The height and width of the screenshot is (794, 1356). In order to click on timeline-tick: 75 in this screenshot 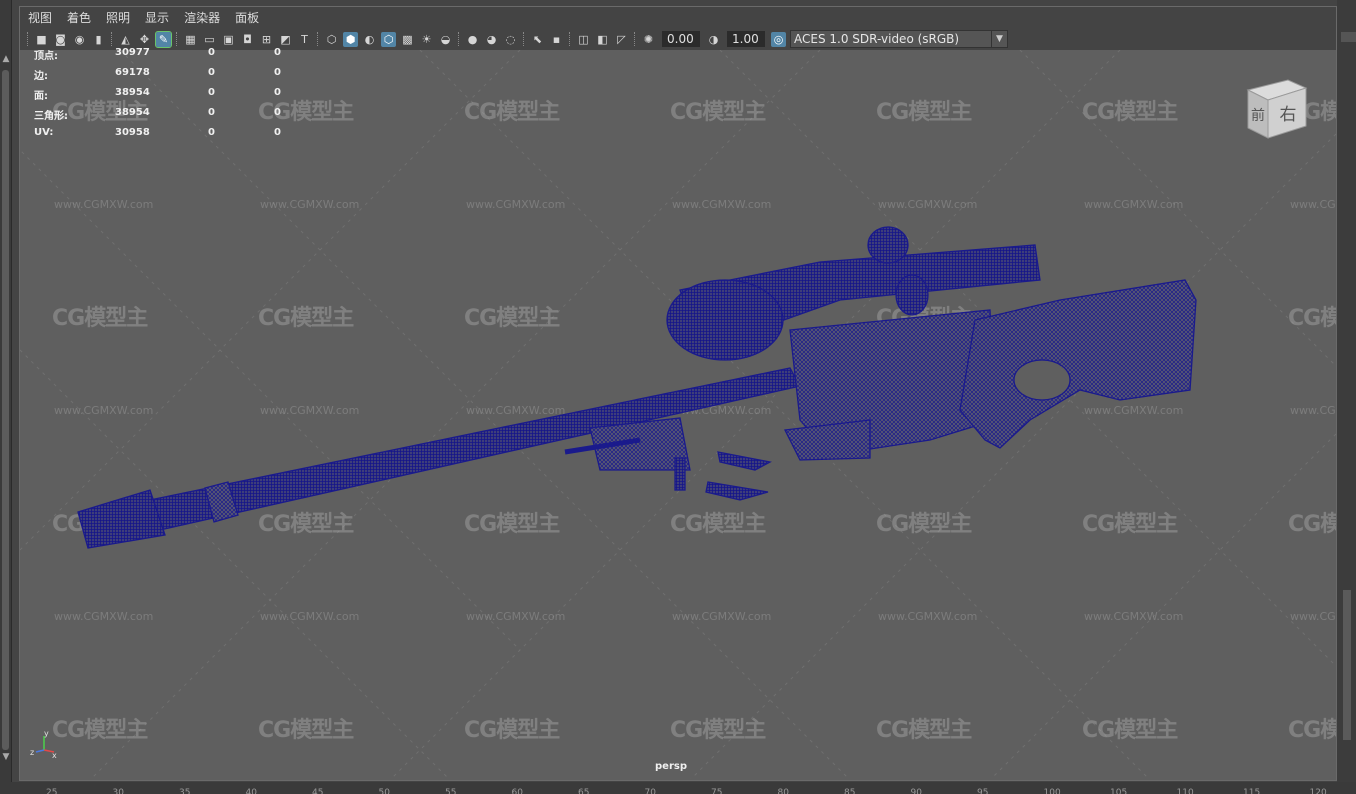, I will do `click(717, 791)`.